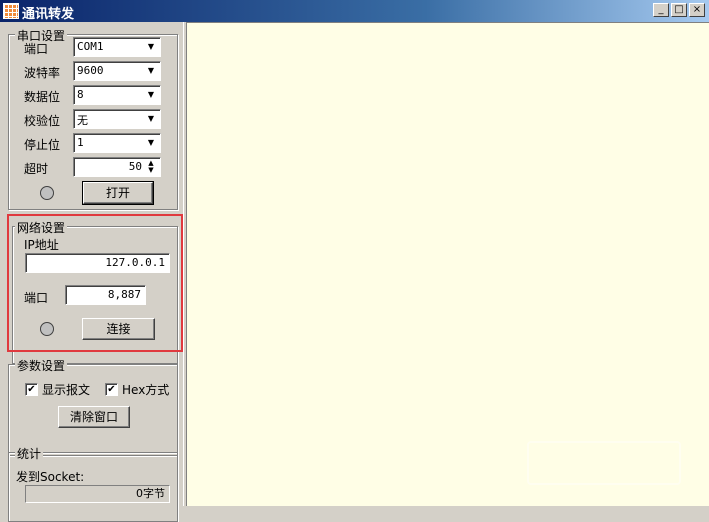 The width and height of the screenshot is (709, 522). I want to click on maximize-icon: □, so click(679, 10).